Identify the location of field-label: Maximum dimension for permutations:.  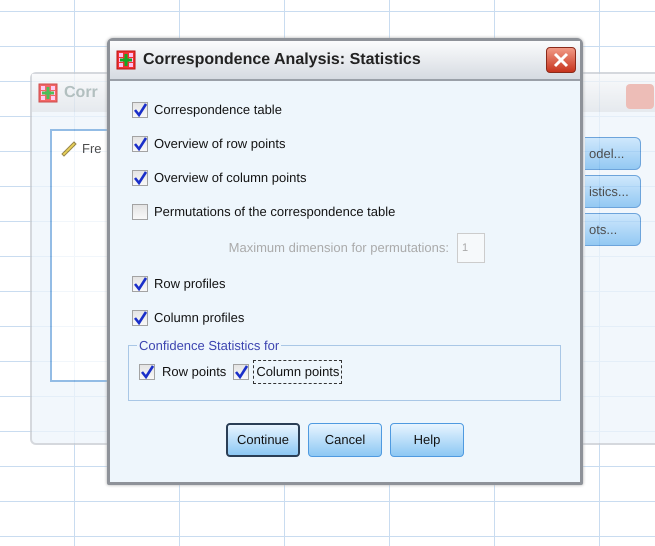
(338, 248).